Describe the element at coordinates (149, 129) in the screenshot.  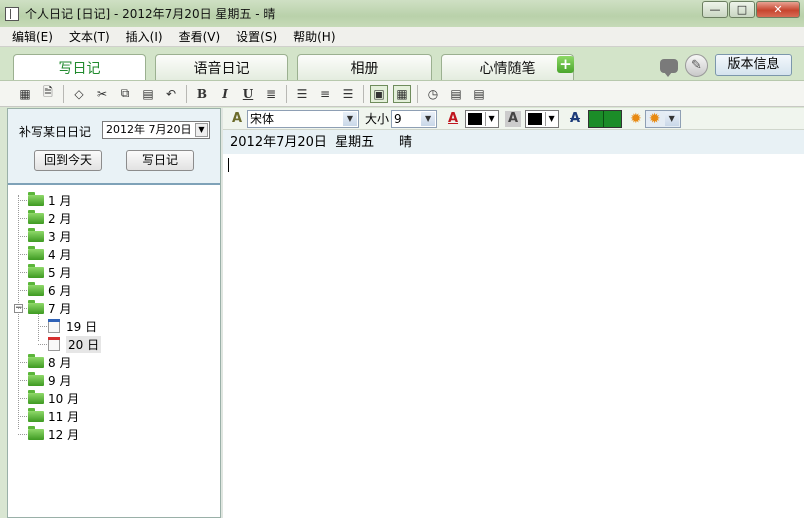
I see `date-value: 2012年 7月20日` at that location.